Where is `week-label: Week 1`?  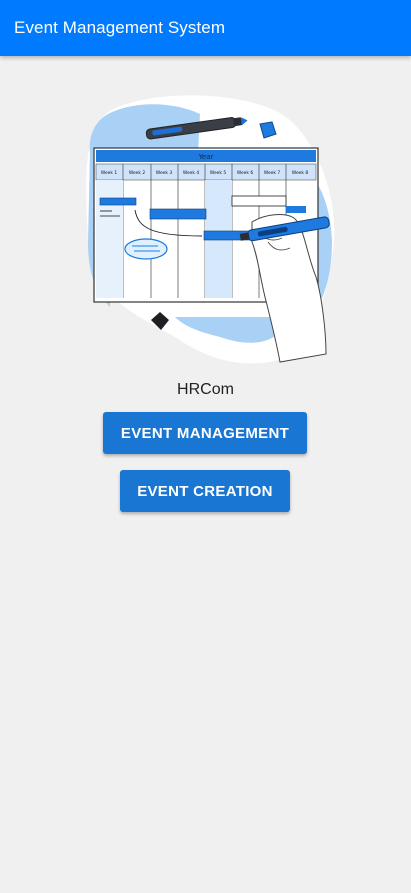
week-label: Week 1 is located at coordinates (109, 173).